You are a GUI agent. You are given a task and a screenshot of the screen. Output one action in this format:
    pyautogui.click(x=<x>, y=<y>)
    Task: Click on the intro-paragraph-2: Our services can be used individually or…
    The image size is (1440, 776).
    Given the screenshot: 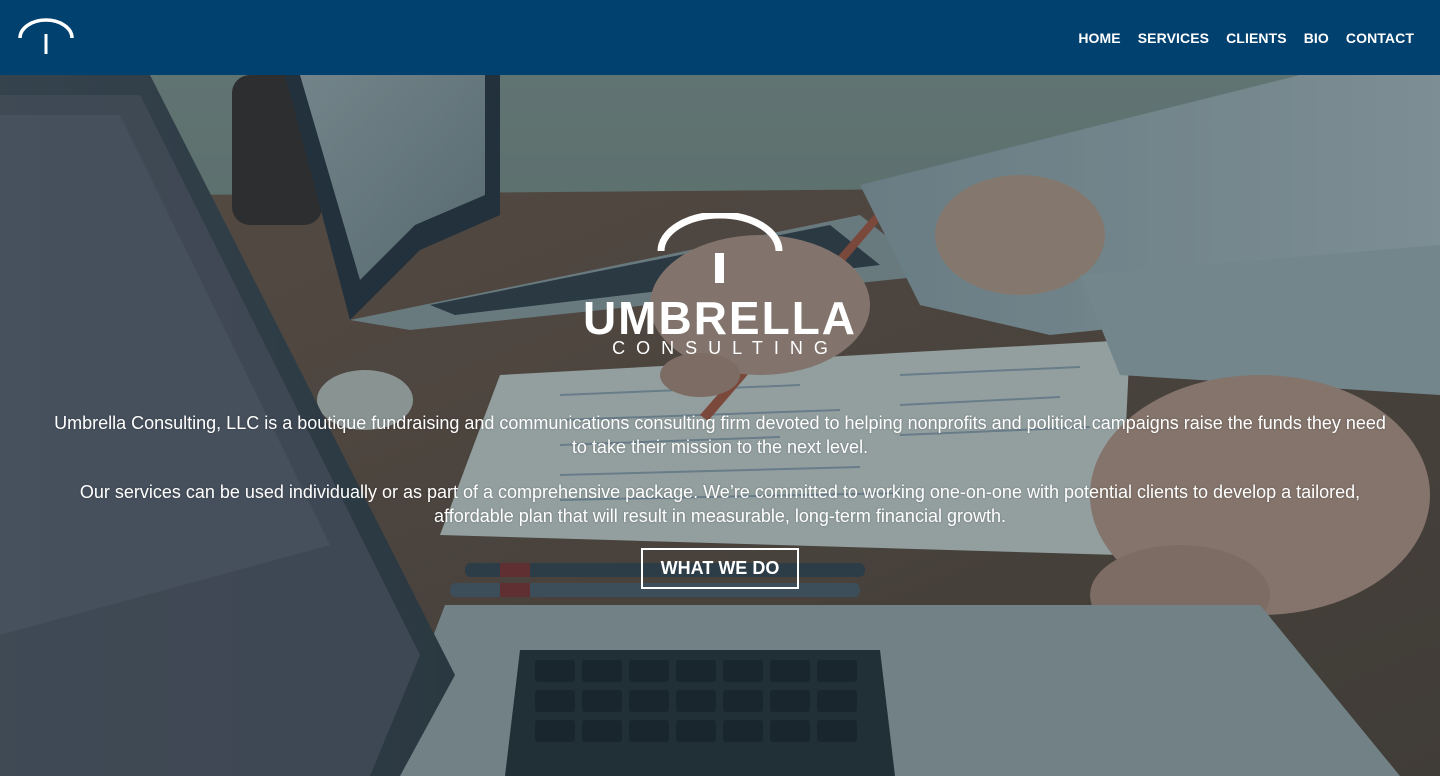 What is the action you would take?
    pyautogui.click(x=720, y=504)
    